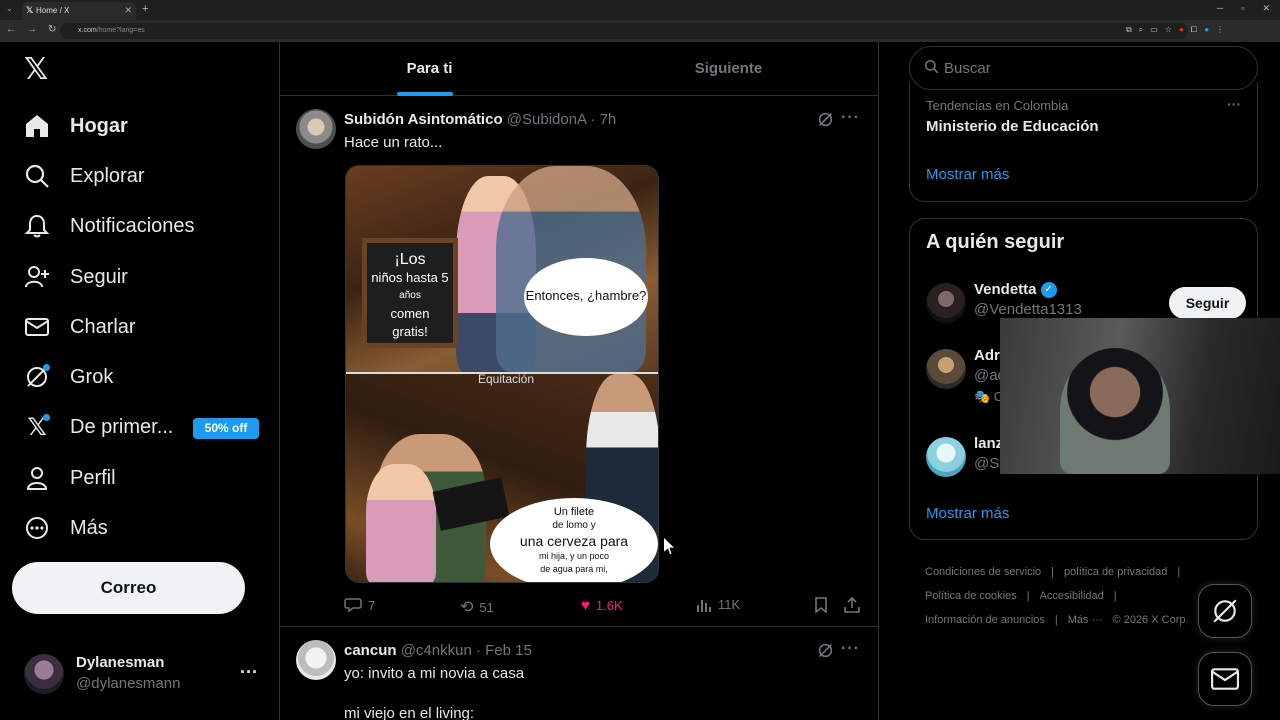 This screenshot has width=1280, height=720. Describe the element at coordinates (603, 119) in the screenshot. I see `tweet-time: · 7h` at that location.